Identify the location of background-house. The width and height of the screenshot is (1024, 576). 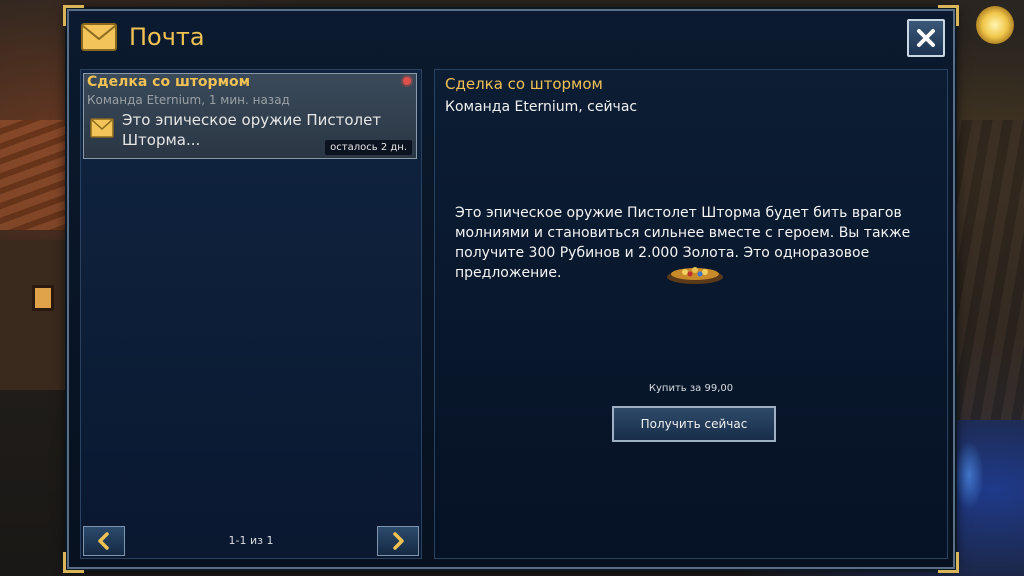
(33, 315).